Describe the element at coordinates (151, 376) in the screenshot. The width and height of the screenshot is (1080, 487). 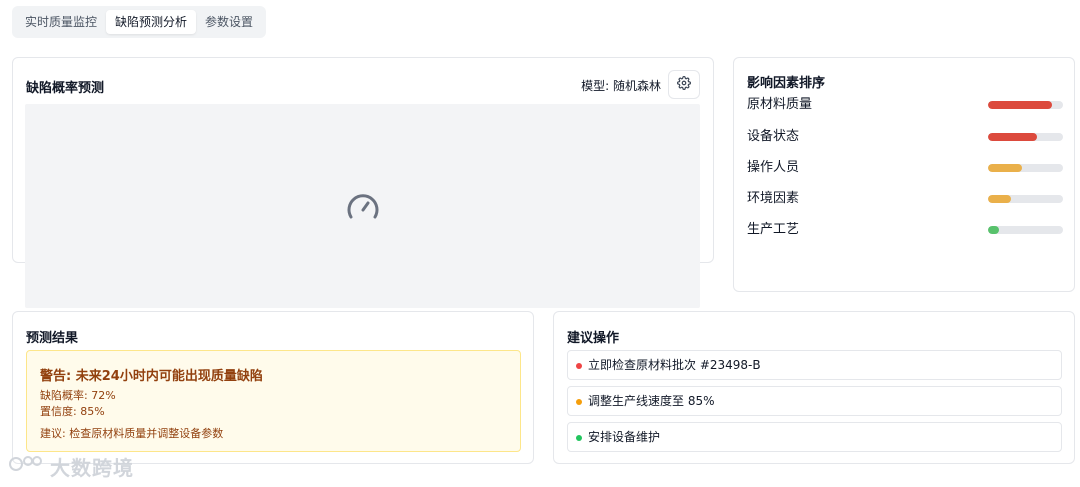
I see `warning-title: 警告: 未来24小时内可能出现质量缺陷` at that location.